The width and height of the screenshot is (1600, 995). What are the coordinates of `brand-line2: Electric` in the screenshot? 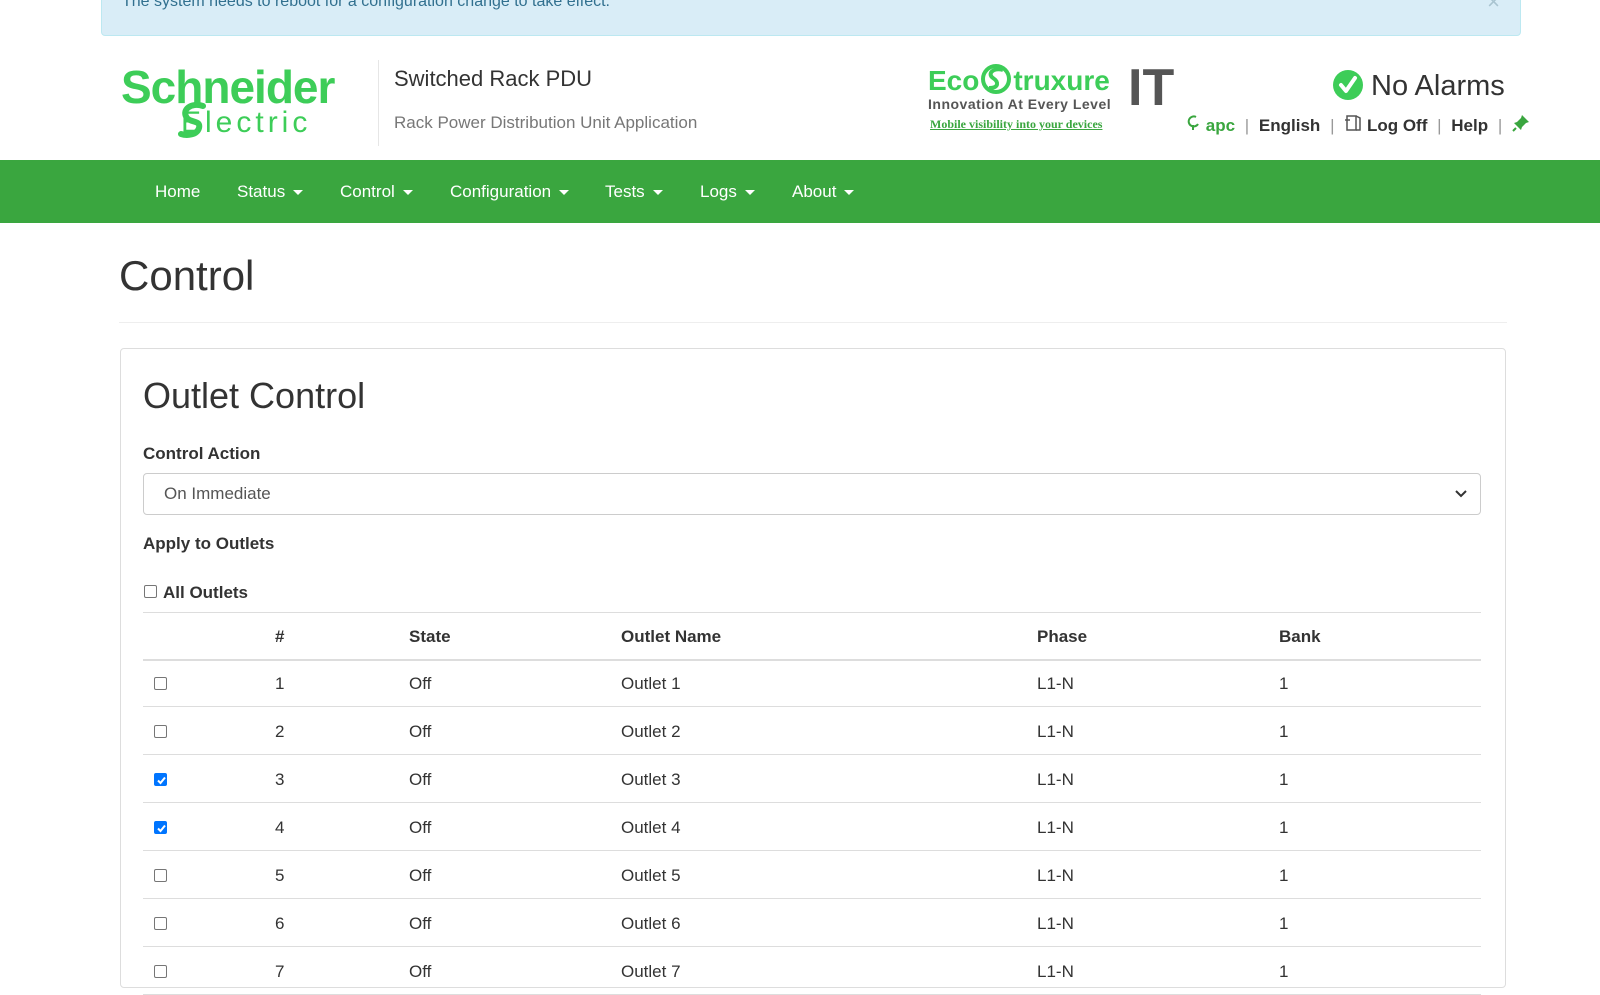 It's located at (246, 122).